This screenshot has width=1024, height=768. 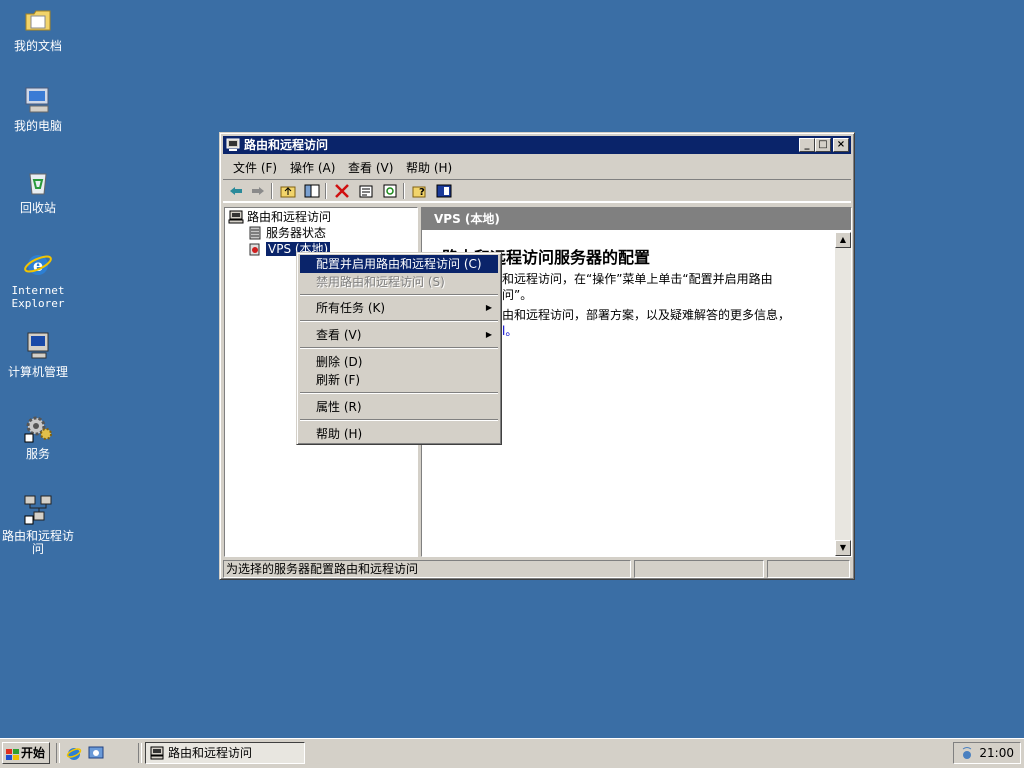 I want to click on ie-quicklaunch-icon, so click(x=74, y=754).